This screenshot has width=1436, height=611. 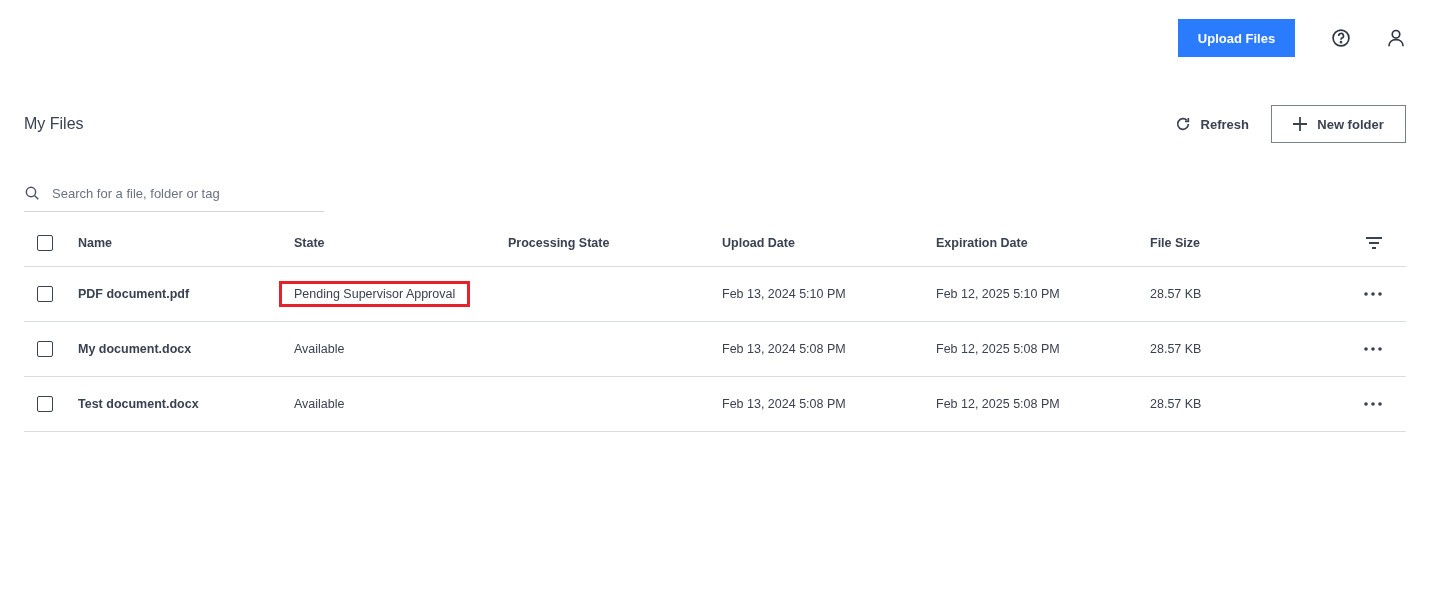 What do you see at coordinates (1341, 38) in the screenshot?
I see `help-icon` at bounding box center [1341, 38].